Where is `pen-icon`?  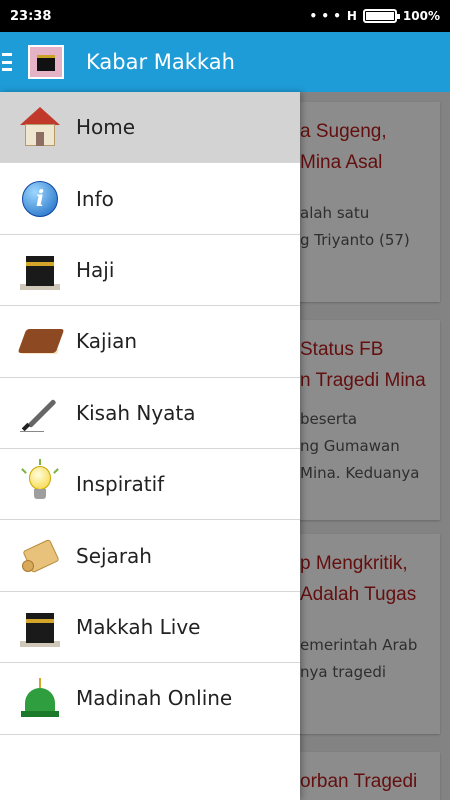
pen-icon is located at coordinates (40, 413).